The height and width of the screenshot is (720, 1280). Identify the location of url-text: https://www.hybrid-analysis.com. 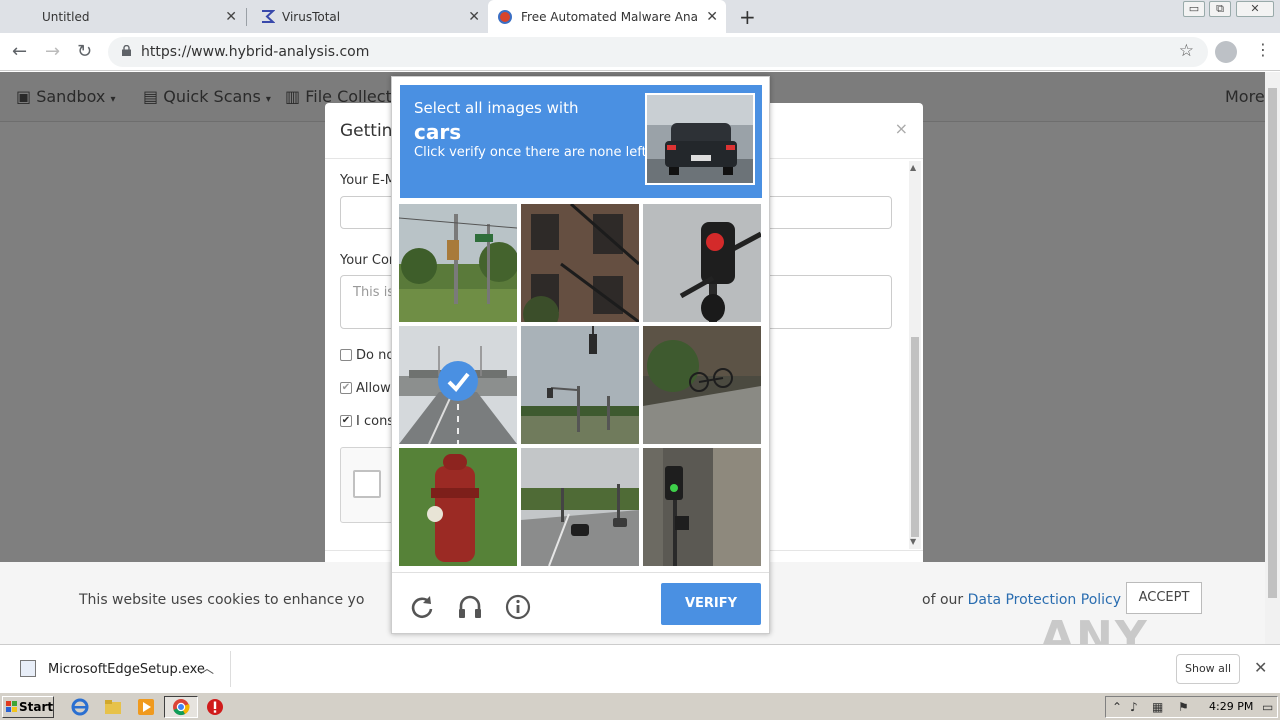
(255, 52).